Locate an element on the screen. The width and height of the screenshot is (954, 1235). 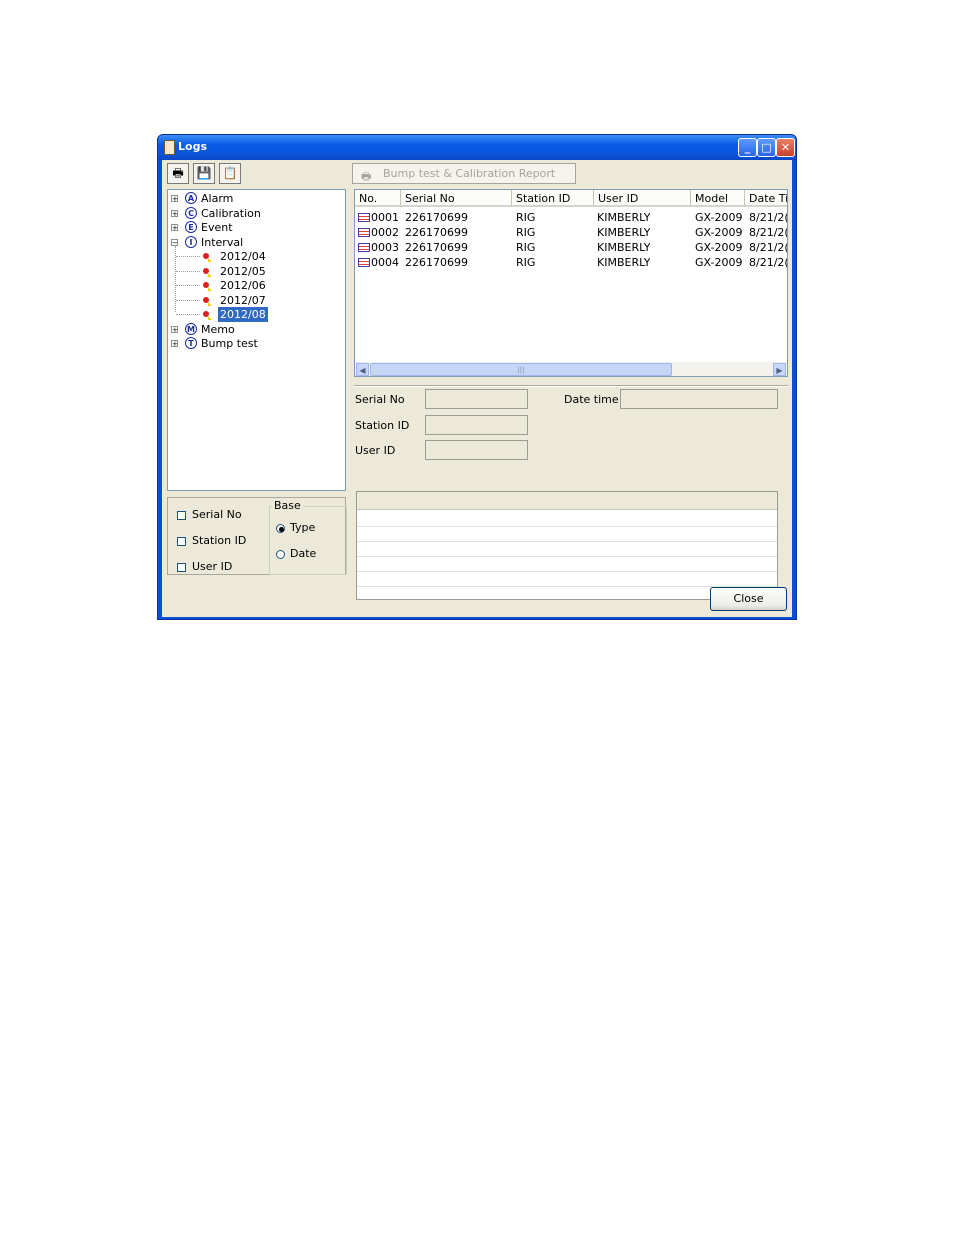
user-id-filter-label: User ID is located at coordinates (212, 566).